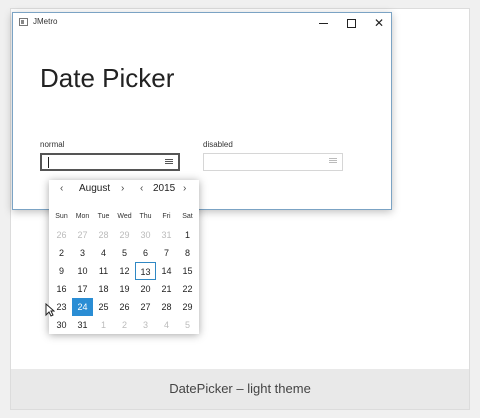  I want to click on close-button: ✕, so click(379, 23).